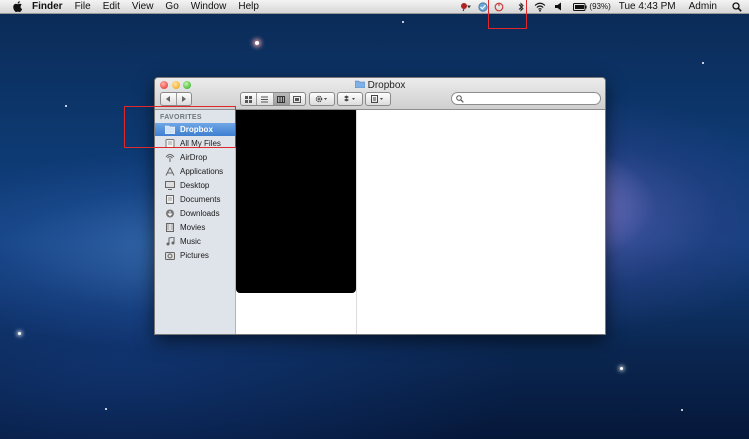 Image resolution: width=749 pixels, height=439 pixels. I want to click on menu-go: Go, so click(171, 6).